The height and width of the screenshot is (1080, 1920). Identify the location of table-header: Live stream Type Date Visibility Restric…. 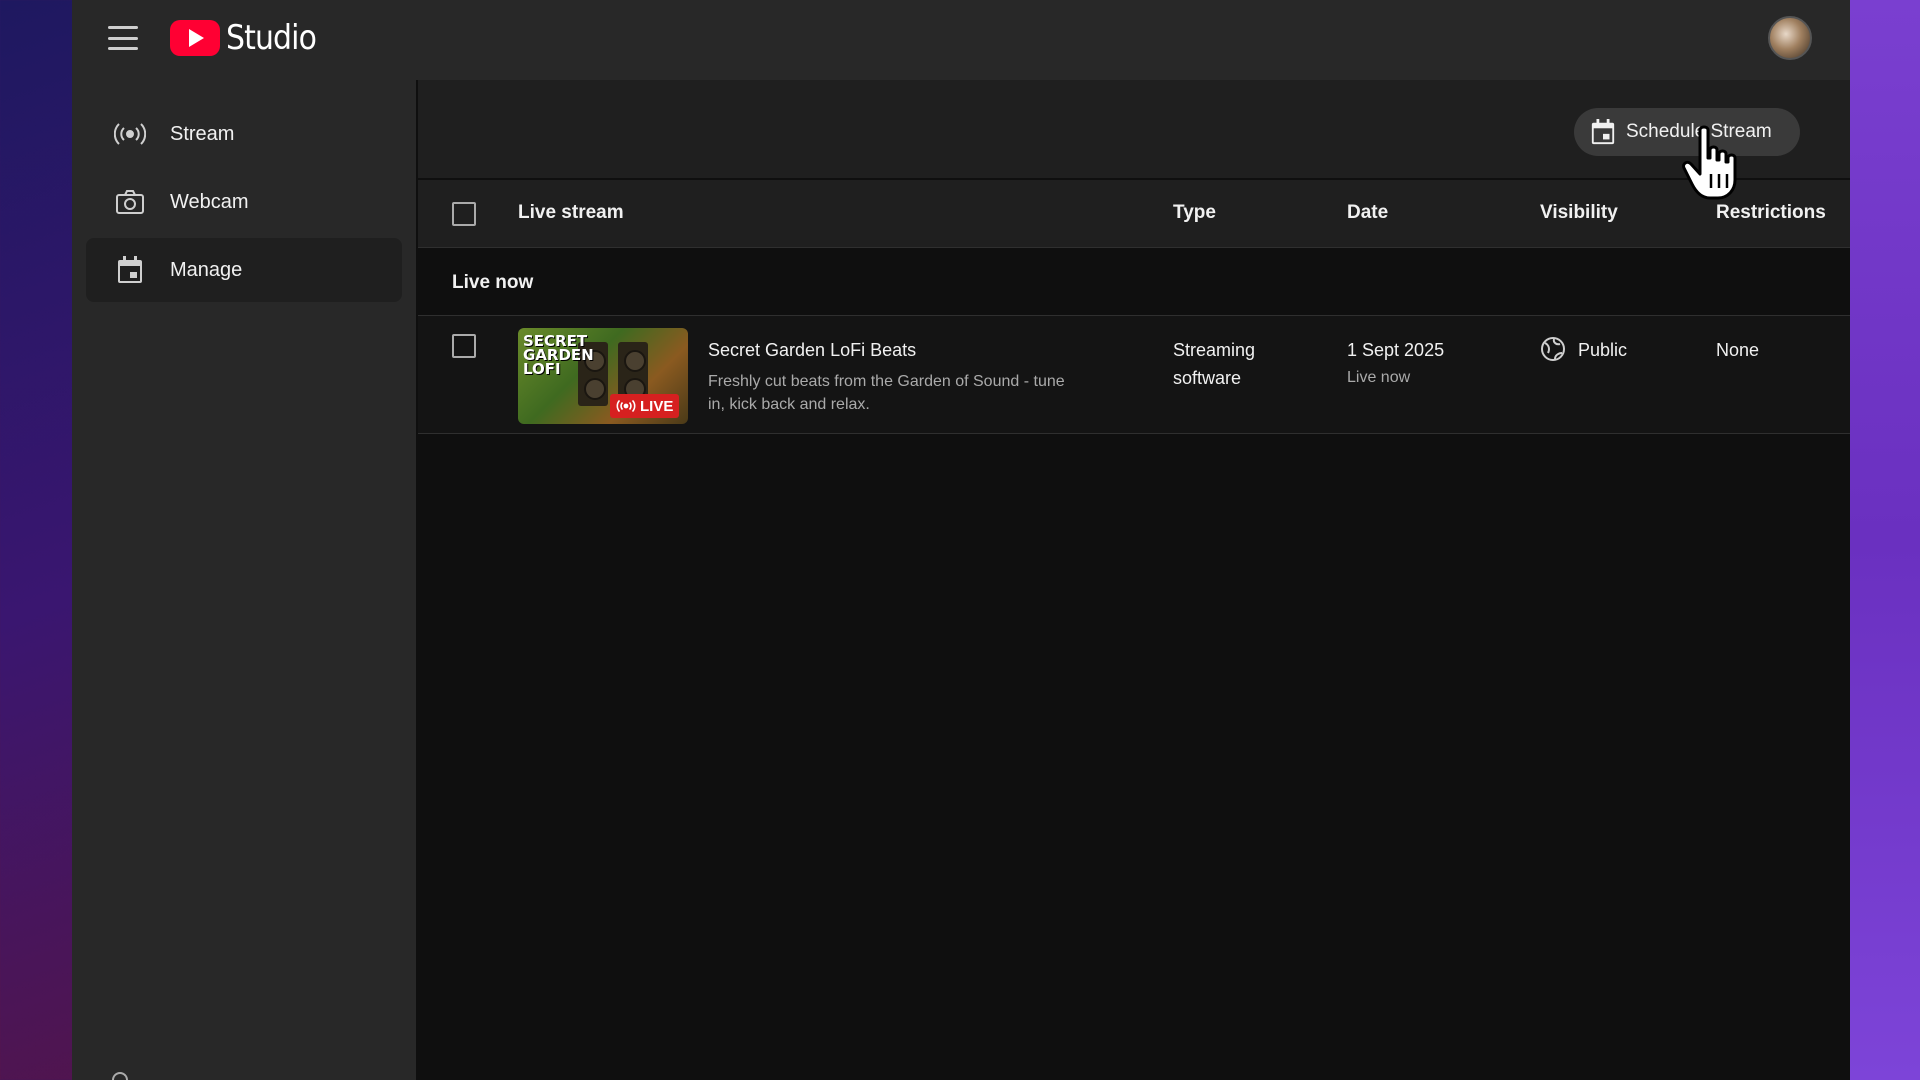
(1134, 214).